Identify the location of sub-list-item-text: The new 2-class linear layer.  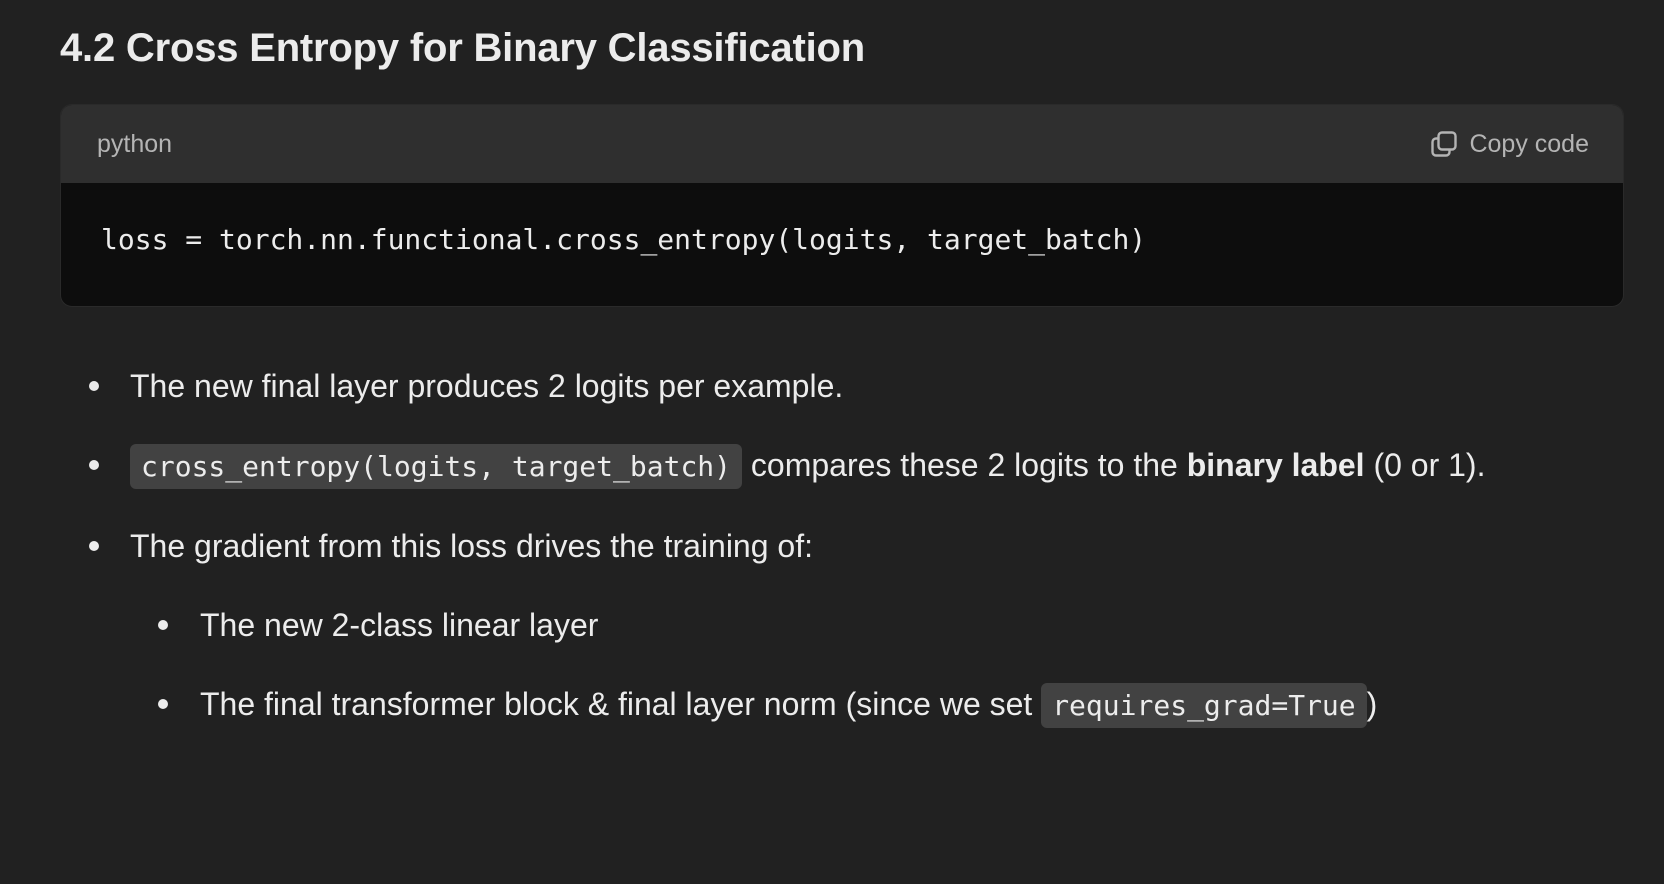
(399, 625).